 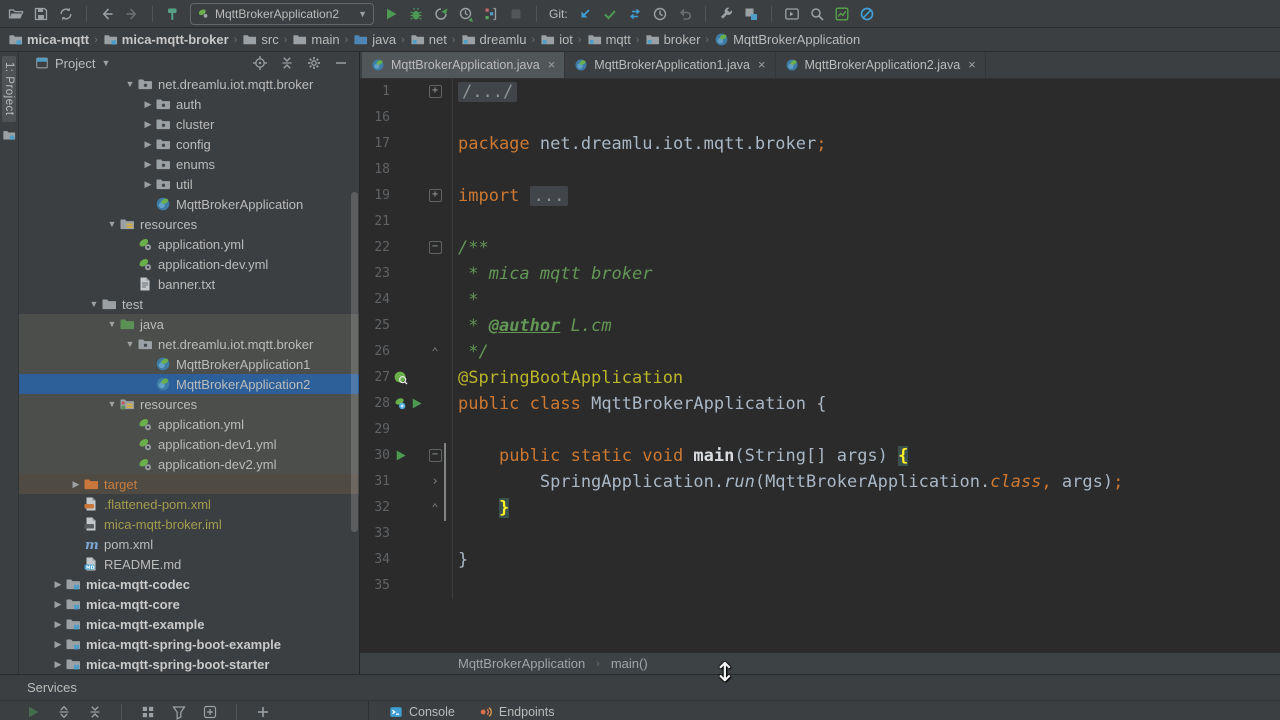 What do you see at coordinates (585, 14) in the screenshot?
I see `git-update-icon` at bounding box center [585, 14].